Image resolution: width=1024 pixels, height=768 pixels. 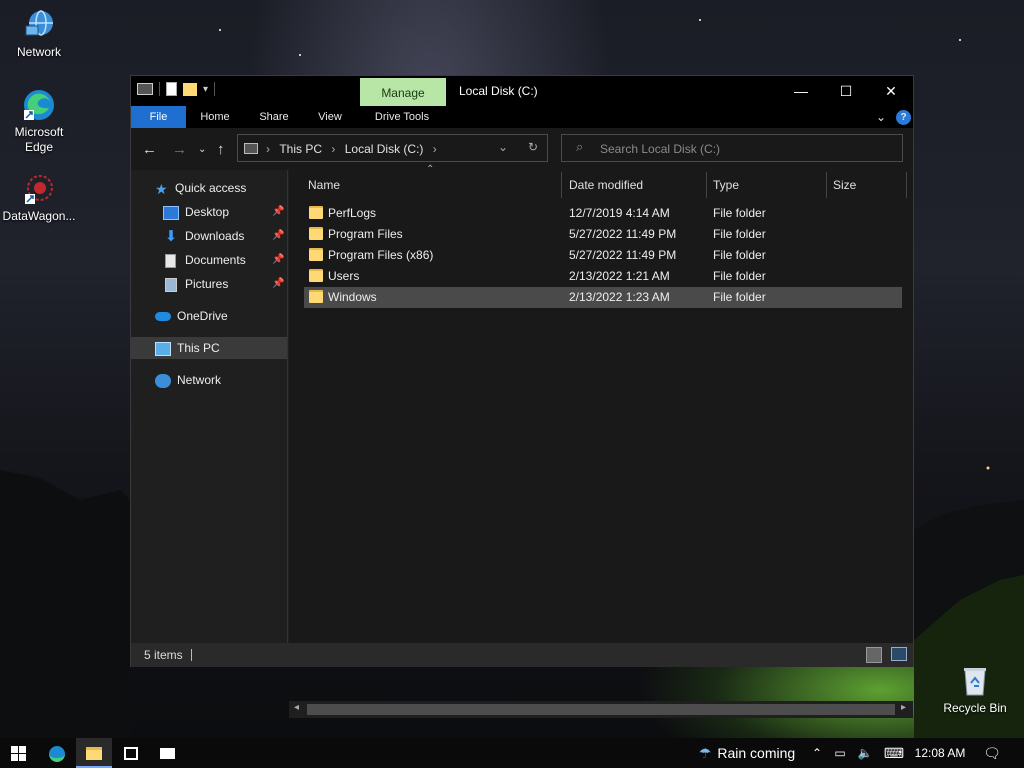 What do you see at coordinates (817, 753) in the screenshot?
I see `show-hidden-icons-chevron-icon: ⌃` at bounding box center [817, 753].